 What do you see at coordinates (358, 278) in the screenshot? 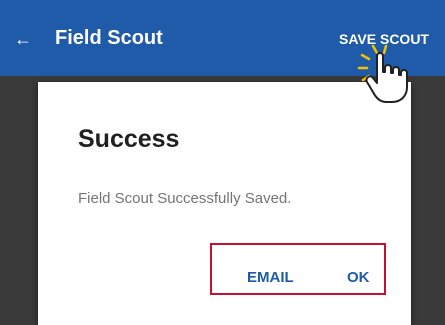
I see `ok-button: OK` at bounding box center [358, 278].